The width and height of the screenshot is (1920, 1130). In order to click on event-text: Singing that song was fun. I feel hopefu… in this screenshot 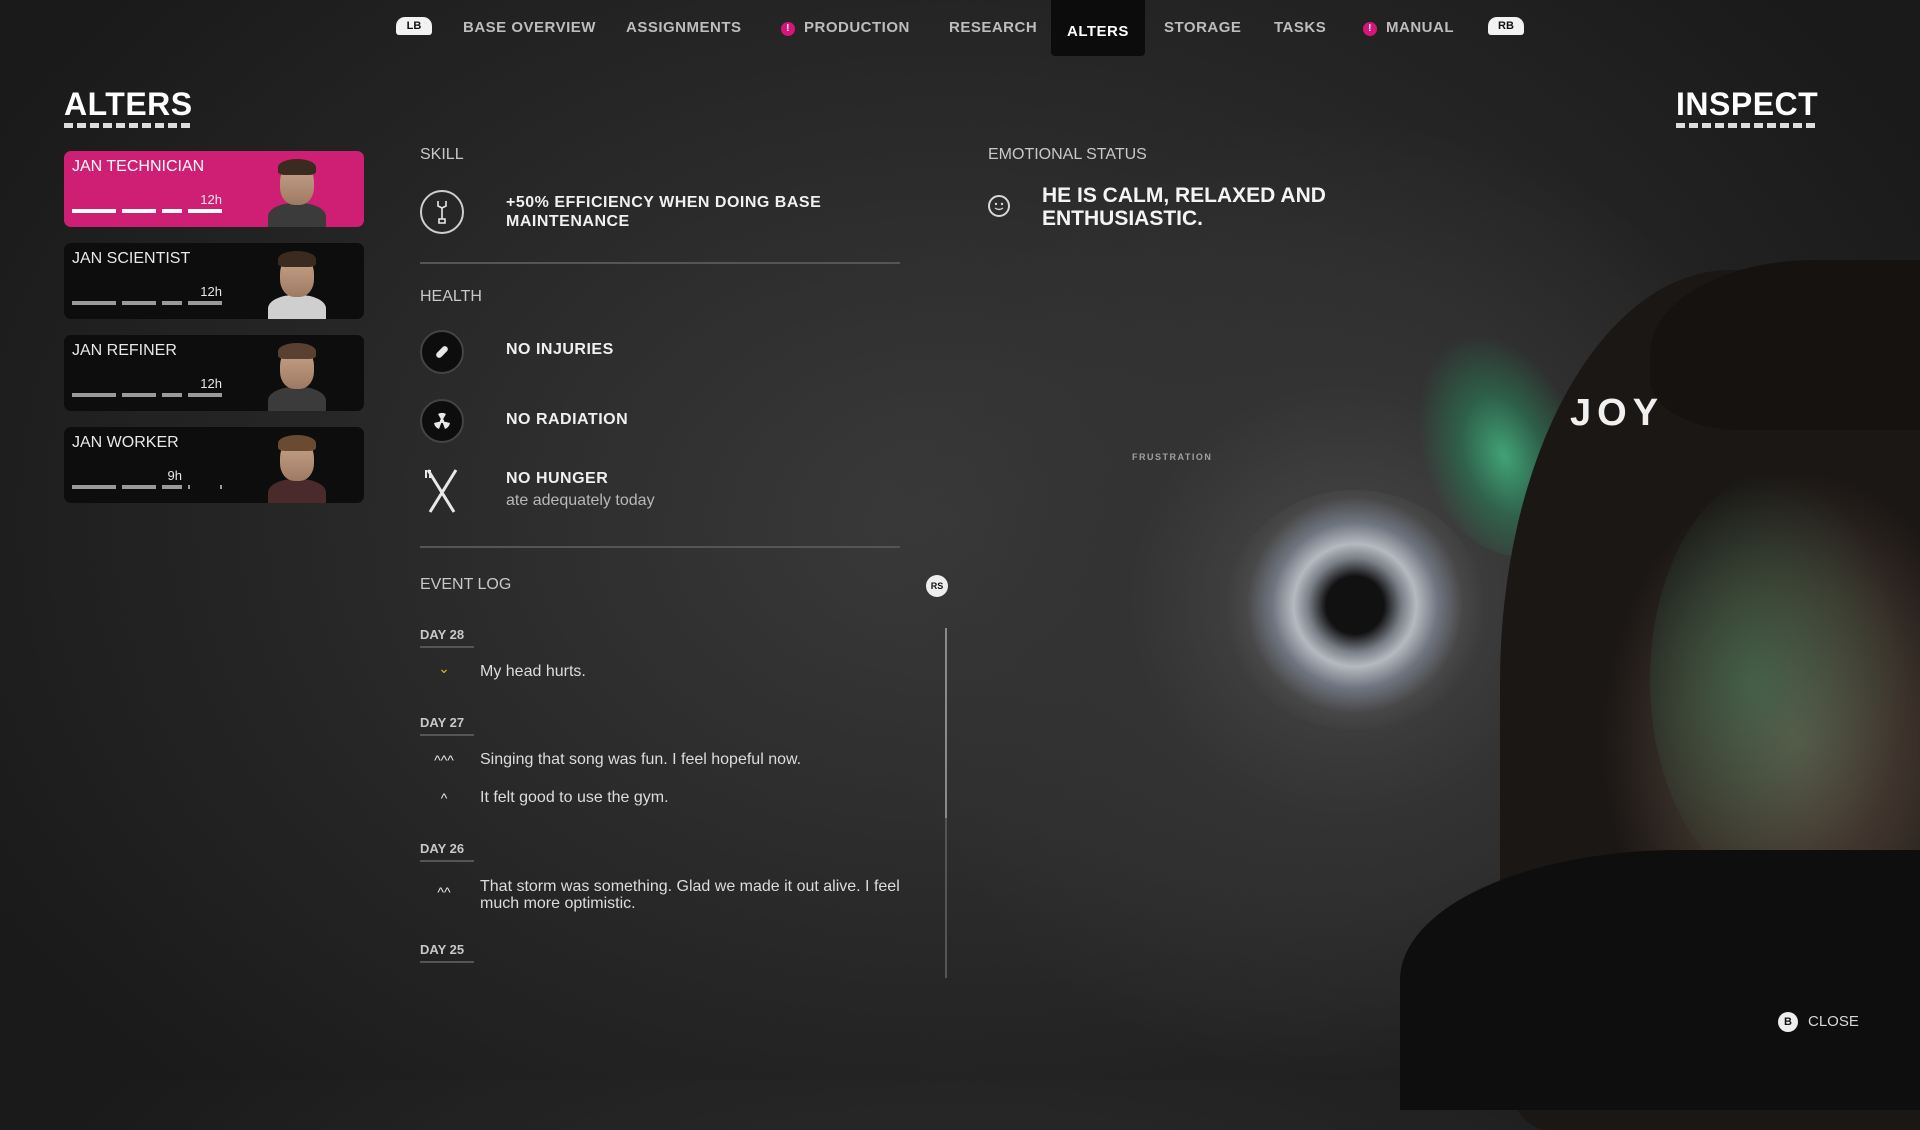, I will do `click(641, 759)`.